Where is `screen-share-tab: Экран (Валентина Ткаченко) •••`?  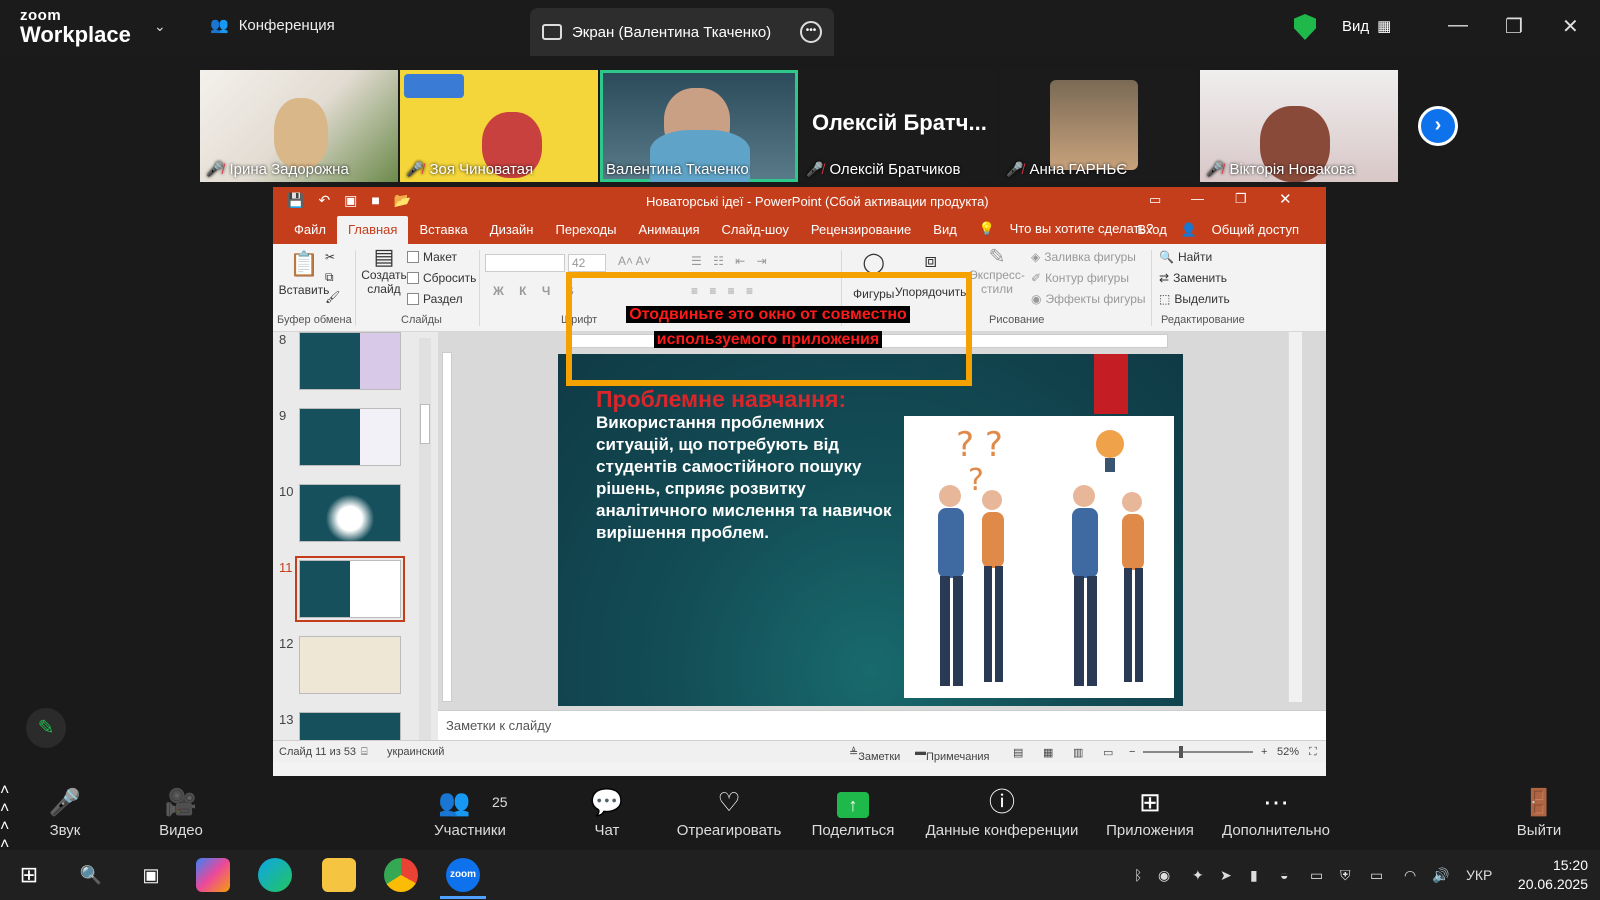
screen-share-tab: Экран (Валентина Ткаченко) ••• is located at coordinates (682, 32).